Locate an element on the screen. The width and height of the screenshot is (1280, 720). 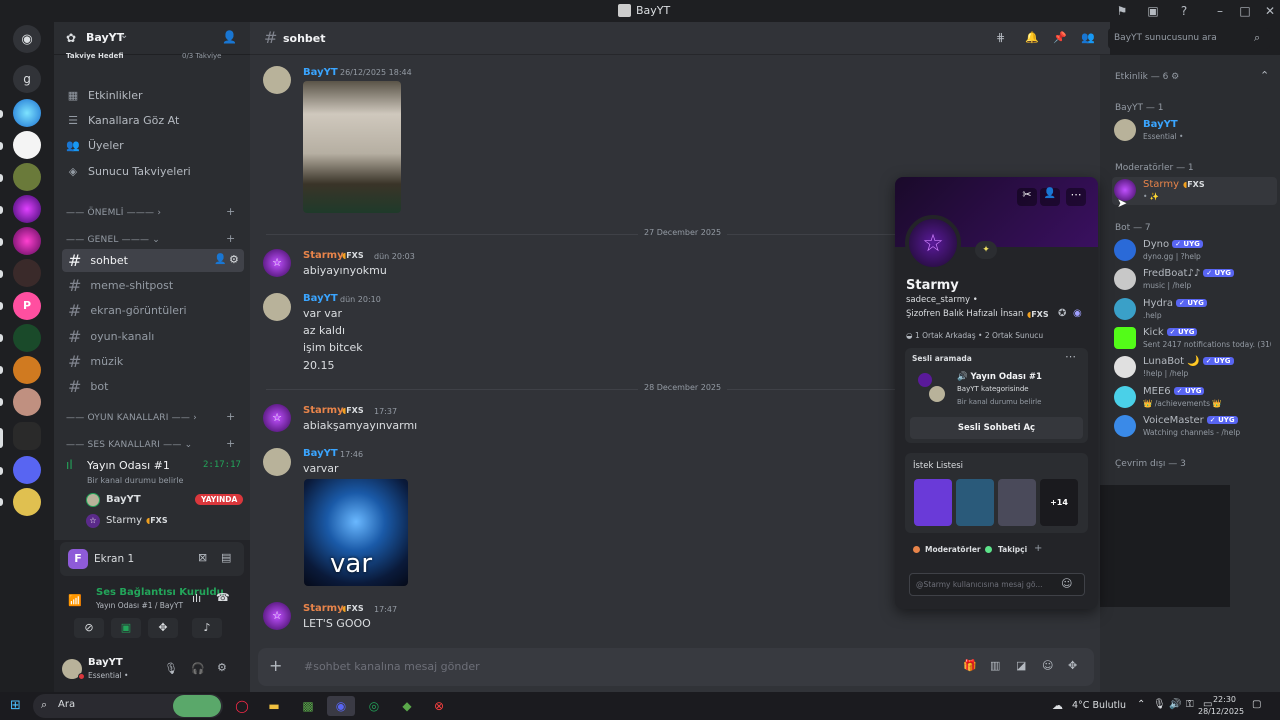
notifications-icon: ▢ is located at coordinates (1256, 704).